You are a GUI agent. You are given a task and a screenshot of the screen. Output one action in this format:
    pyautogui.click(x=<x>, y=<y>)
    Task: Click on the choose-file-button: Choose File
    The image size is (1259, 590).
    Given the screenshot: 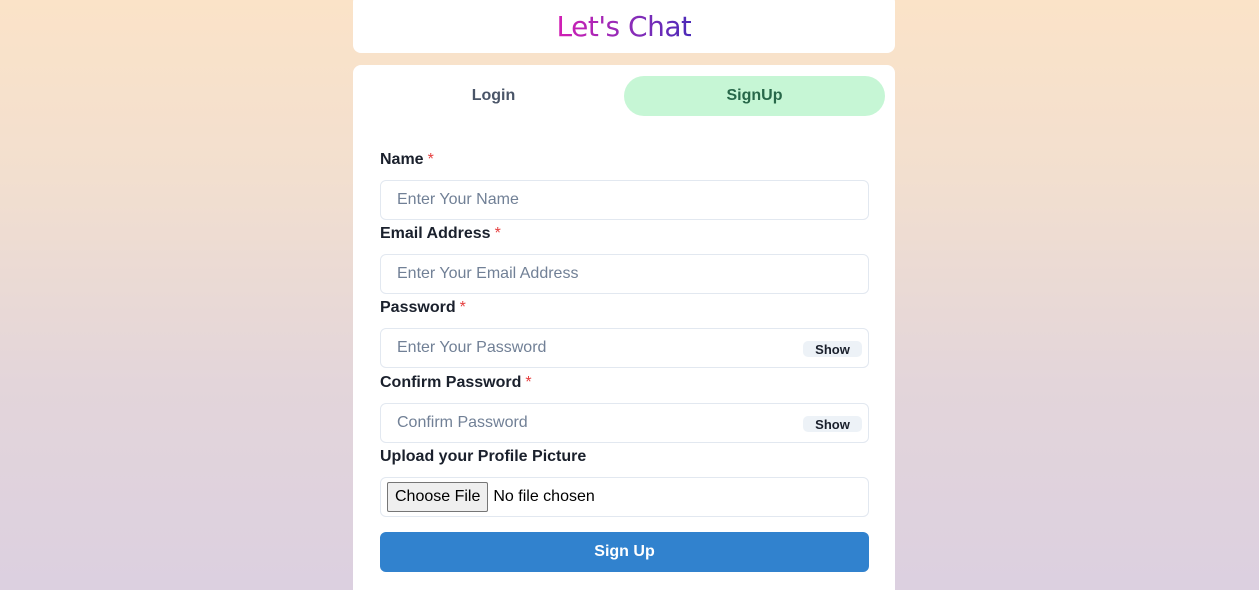 What is the action you would take?
    pyautogui.click(x=438, y=497)
    